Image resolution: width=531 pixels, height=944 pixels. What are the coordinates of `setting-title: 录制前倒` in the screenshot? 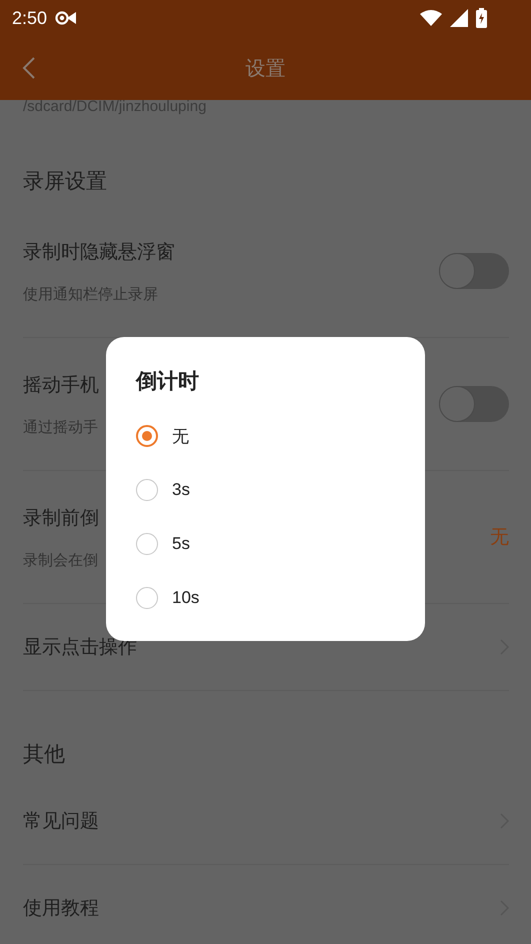 It's located at (61, 518).